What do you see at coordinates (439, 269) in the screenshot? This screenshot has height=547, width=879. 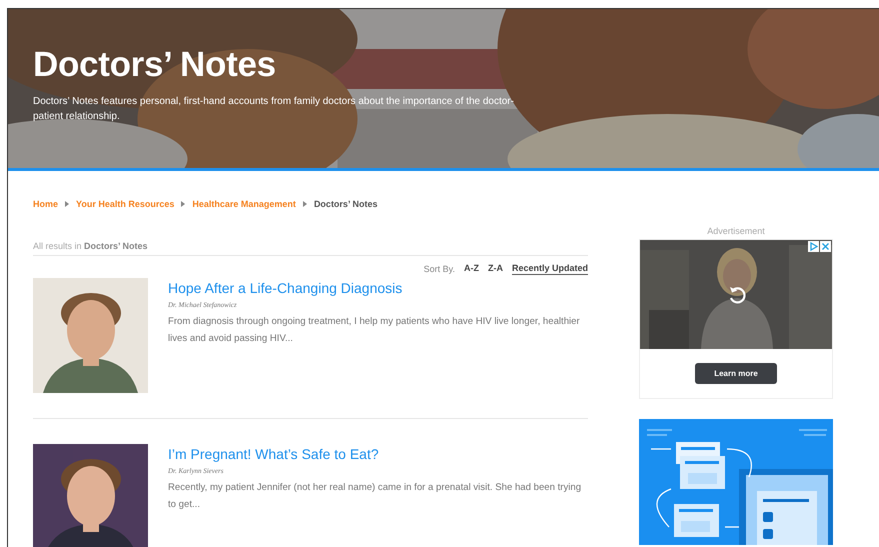 I see `sort-label: Sort By.` at bounding box center [439, 269].